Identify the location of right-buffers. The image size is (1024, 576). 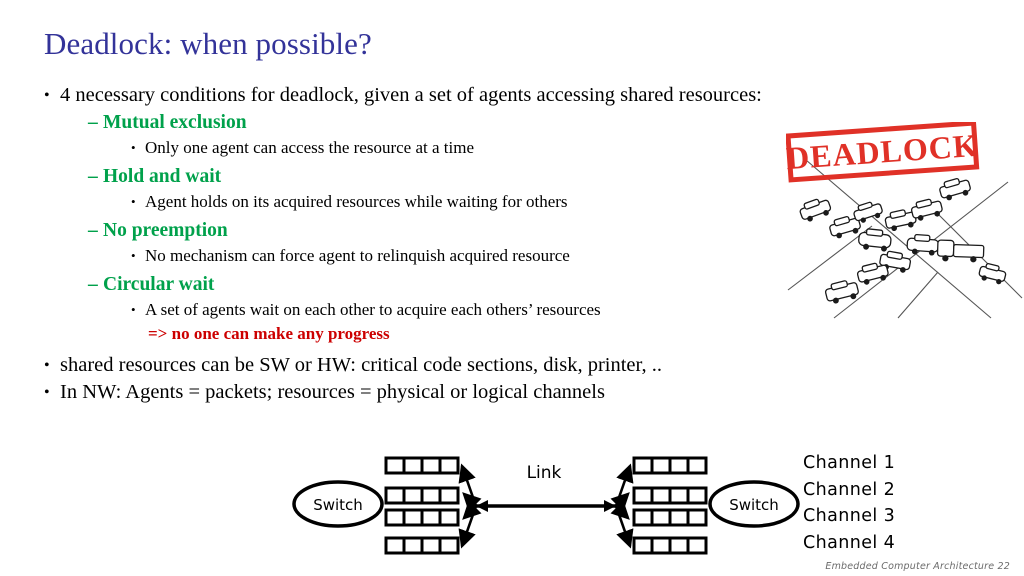
(670, 505).